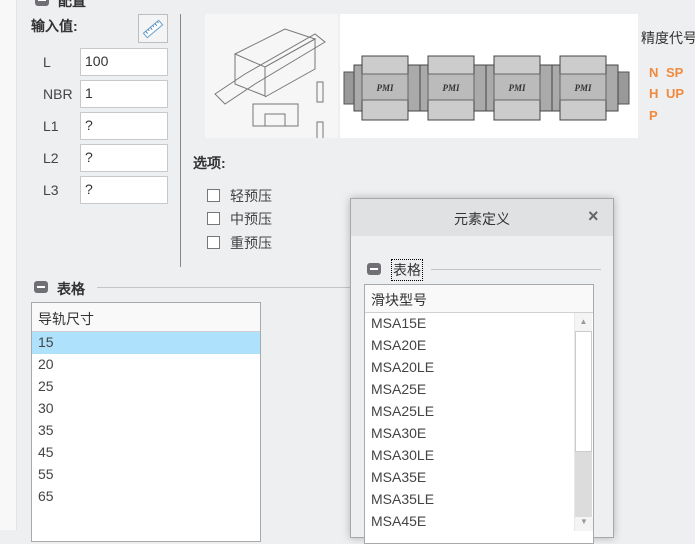 The height and width of the screenshot is (544, 695). I want to click on multi-block-rail-image: PMI, so click(489, 76).